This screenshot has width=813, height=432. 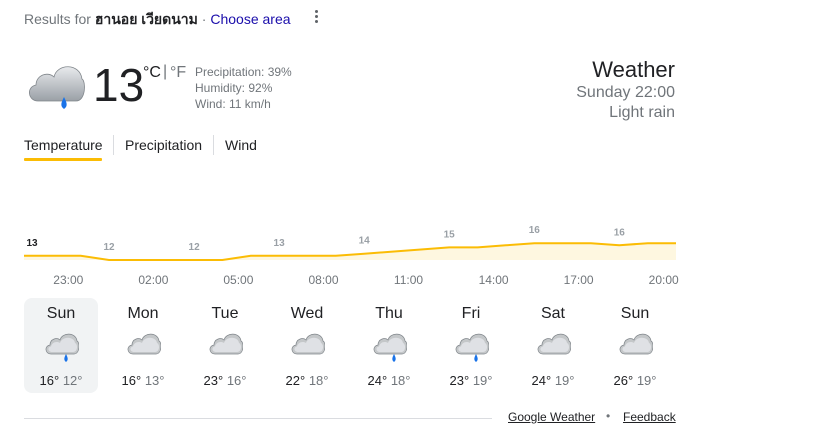 I want to click on hour-label: 20:00, so click(x=663, y=280).